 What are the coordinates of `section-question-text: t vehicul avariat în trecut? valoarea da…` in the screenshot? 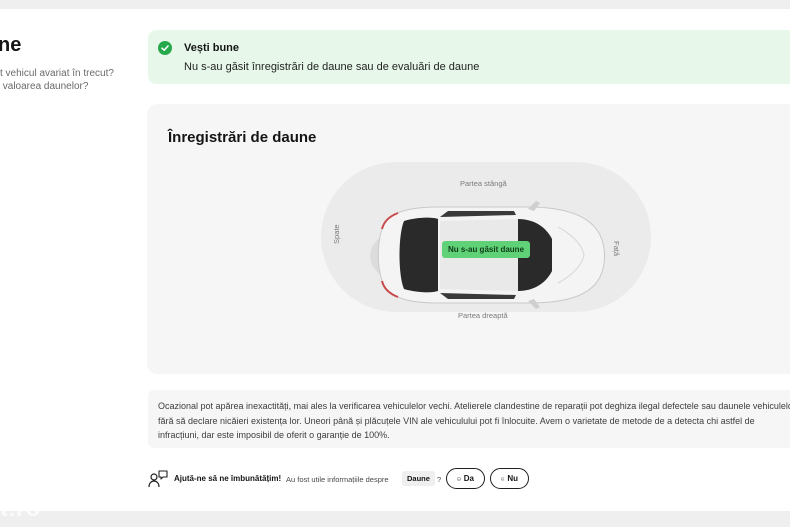 It's located at (57, 80).